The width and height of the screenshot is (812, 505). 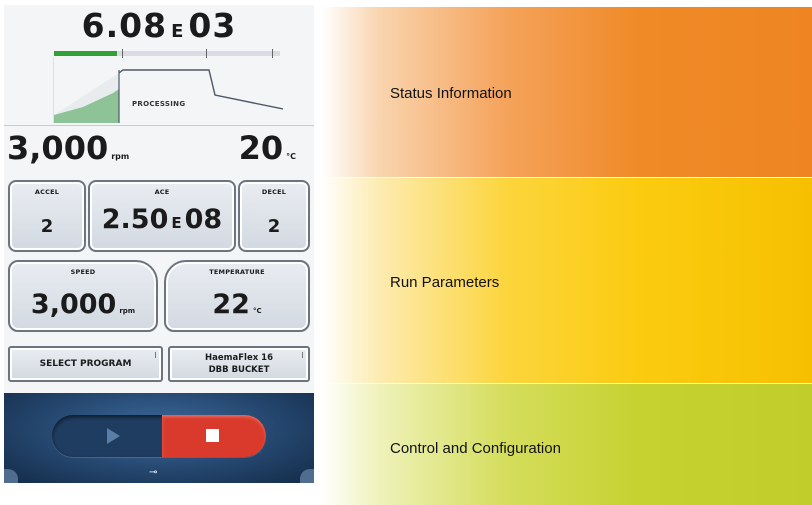 I want to click on select-program-label: SELECT PROGRAM, so click(x=85, y=364).